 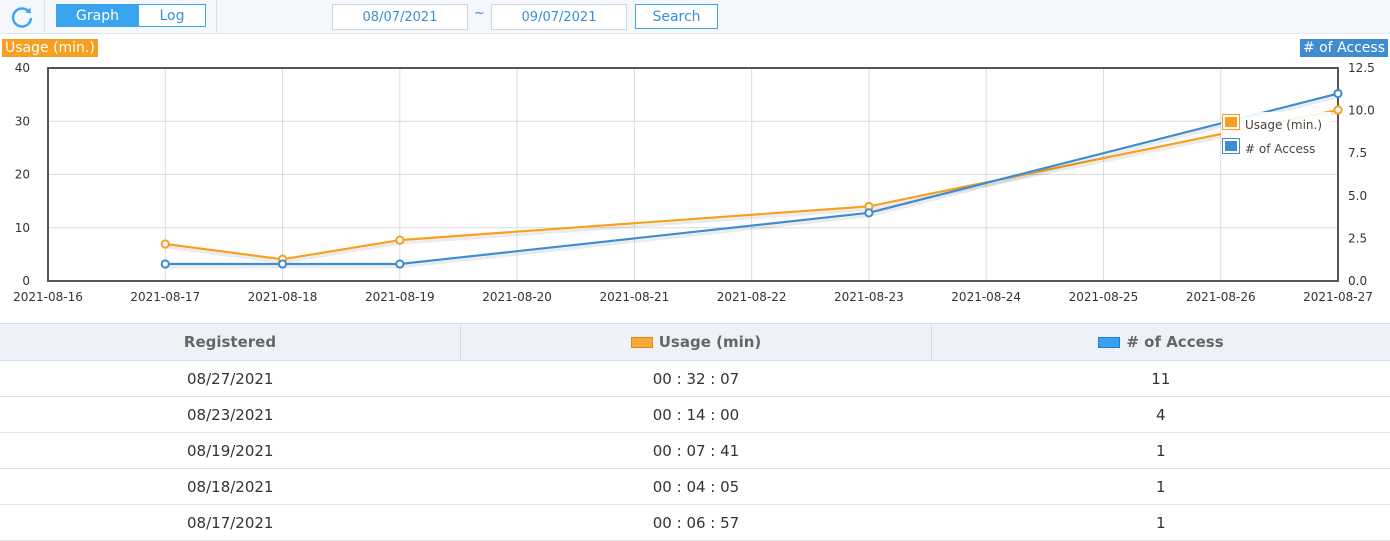 What do you see at coordinates (1161, 415) in the screenshot?
I see `cell-access: 4` at bounding box center [1161, 415].